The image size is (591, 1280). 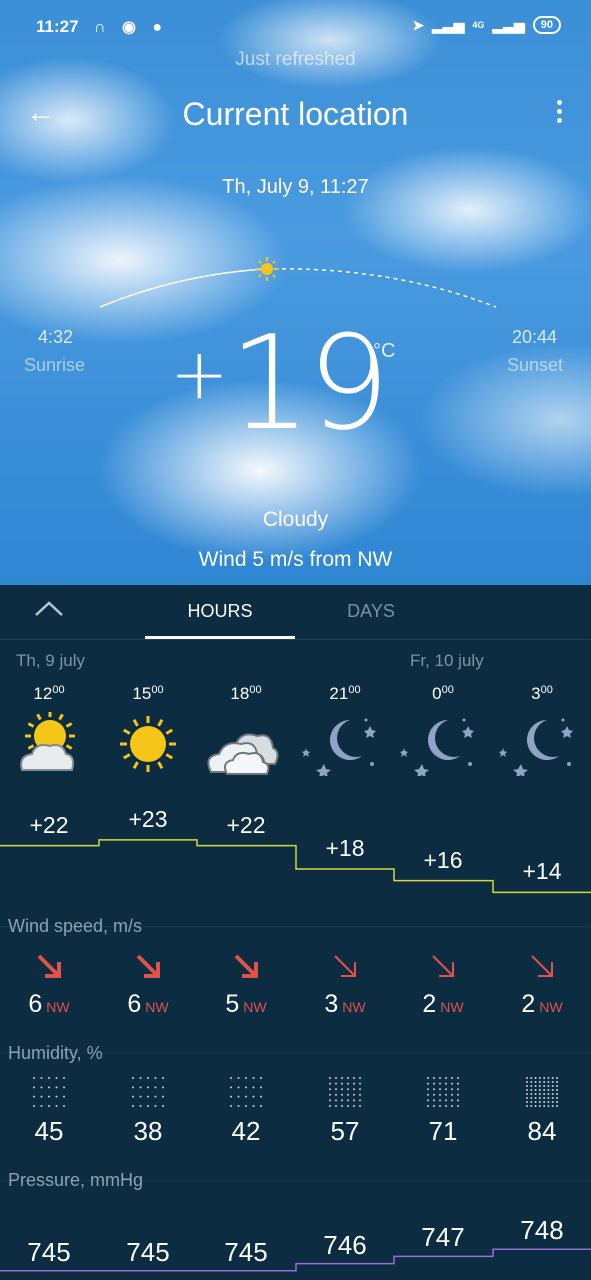 I want to click on sun-position-icon, so click(x=267, y=269).